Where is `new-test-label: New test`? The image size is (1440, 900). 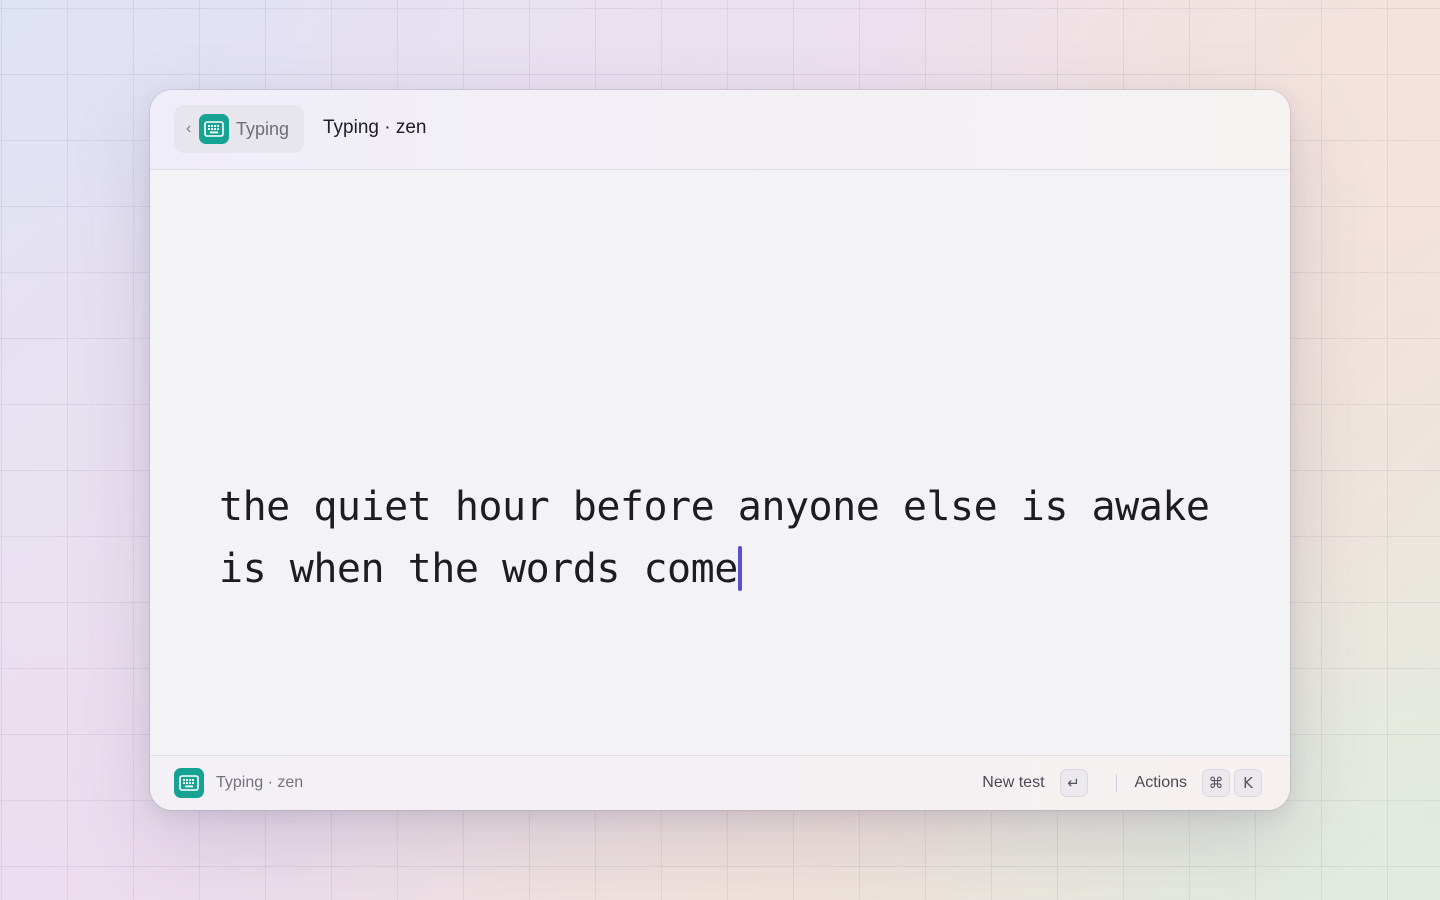 new-test-label: New test is located at coordinates (1013, 782).